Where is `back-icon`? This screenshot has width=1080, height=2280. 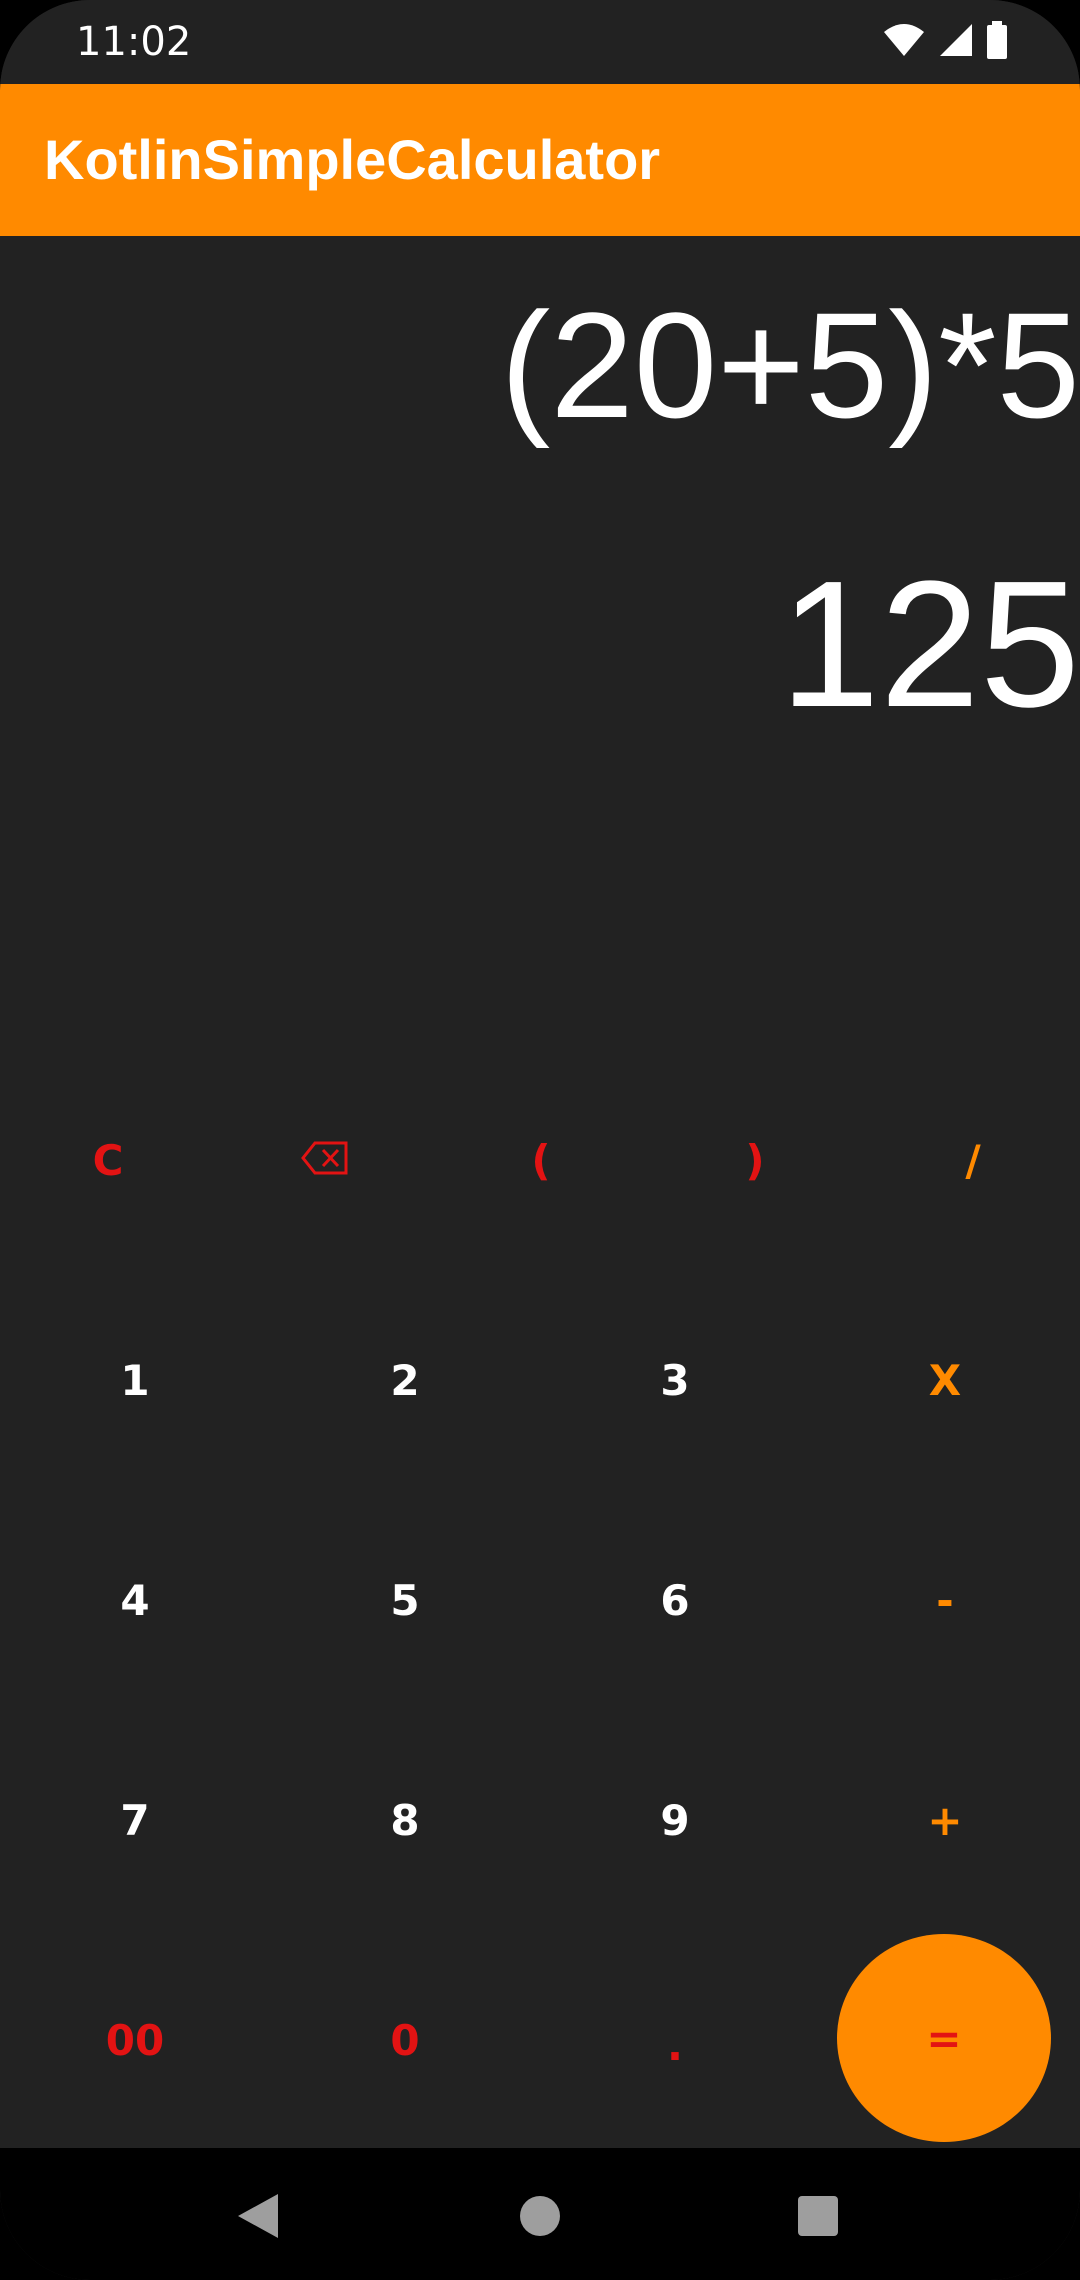 back-icon is located at coordinates (258, 2218).